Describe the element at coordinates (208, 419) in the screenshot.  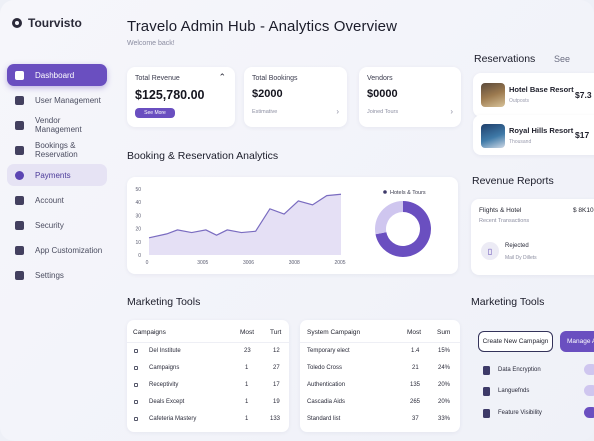
I see `table-row: Cafeteria Mastery 1 133` at that location.